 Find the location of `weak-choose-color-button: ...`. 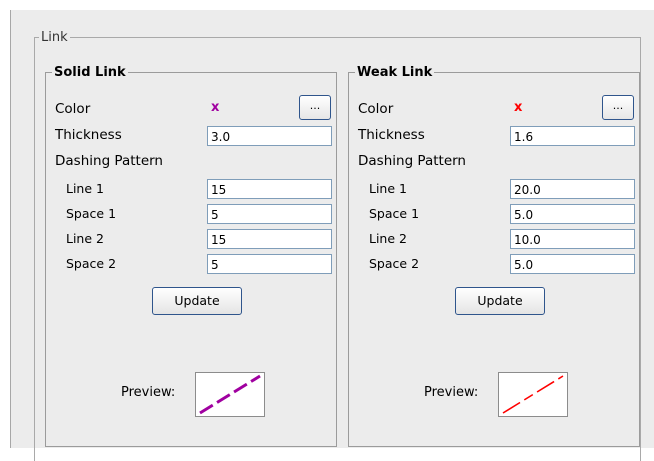

weak-choose-color-button: ... is located at coordinates (618, 107).